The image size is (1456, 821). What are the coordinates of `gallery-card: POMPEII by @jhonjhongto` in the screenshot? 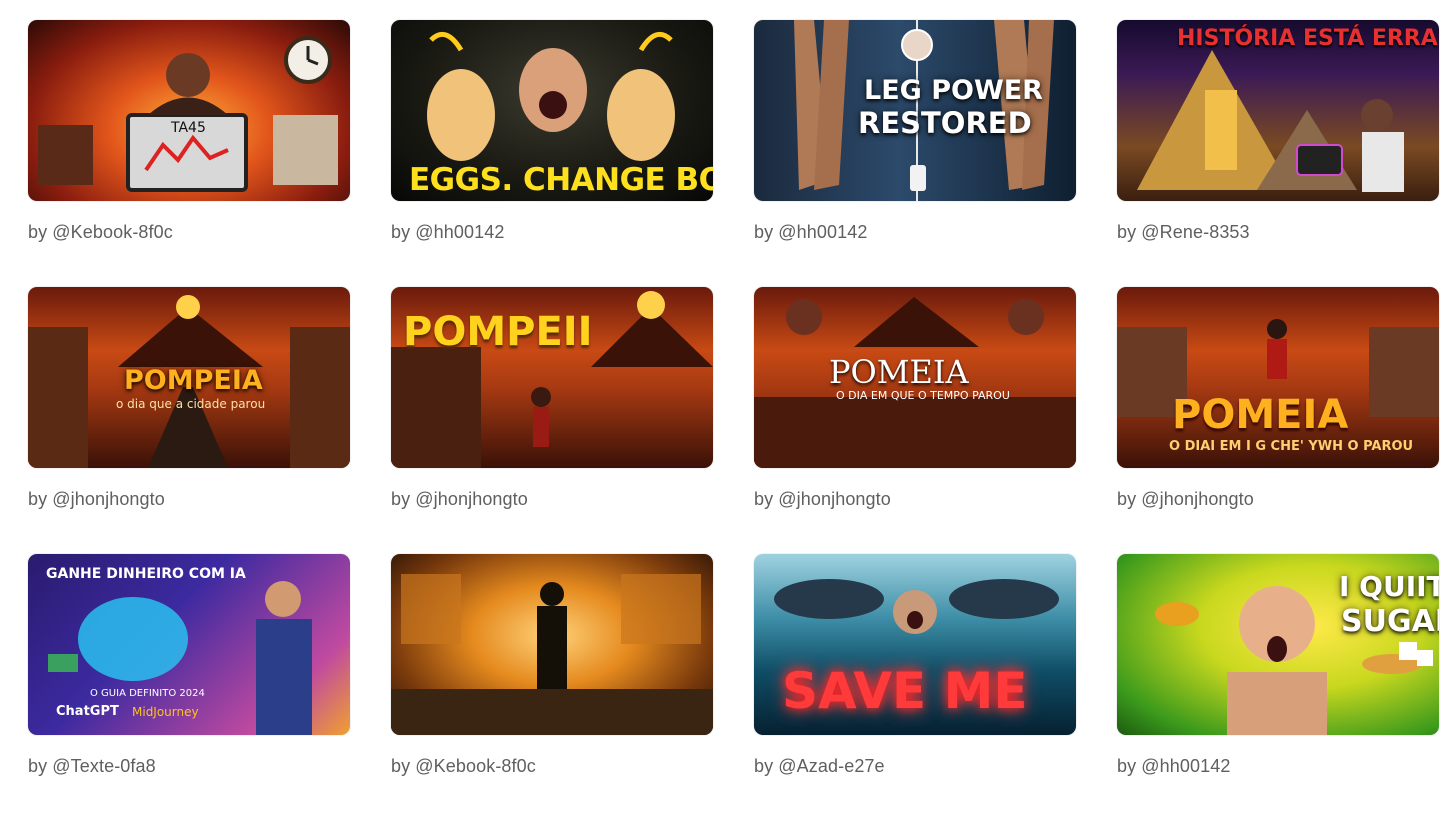 It's located at (552, 420).